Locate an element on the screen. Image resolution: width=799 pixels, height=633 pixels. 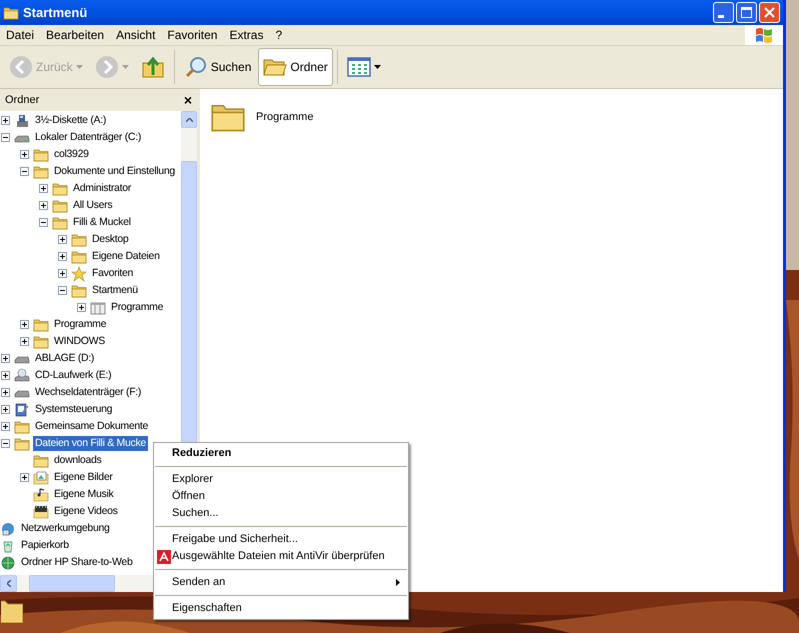
maximize-icon is located at coordinates (746, 12).